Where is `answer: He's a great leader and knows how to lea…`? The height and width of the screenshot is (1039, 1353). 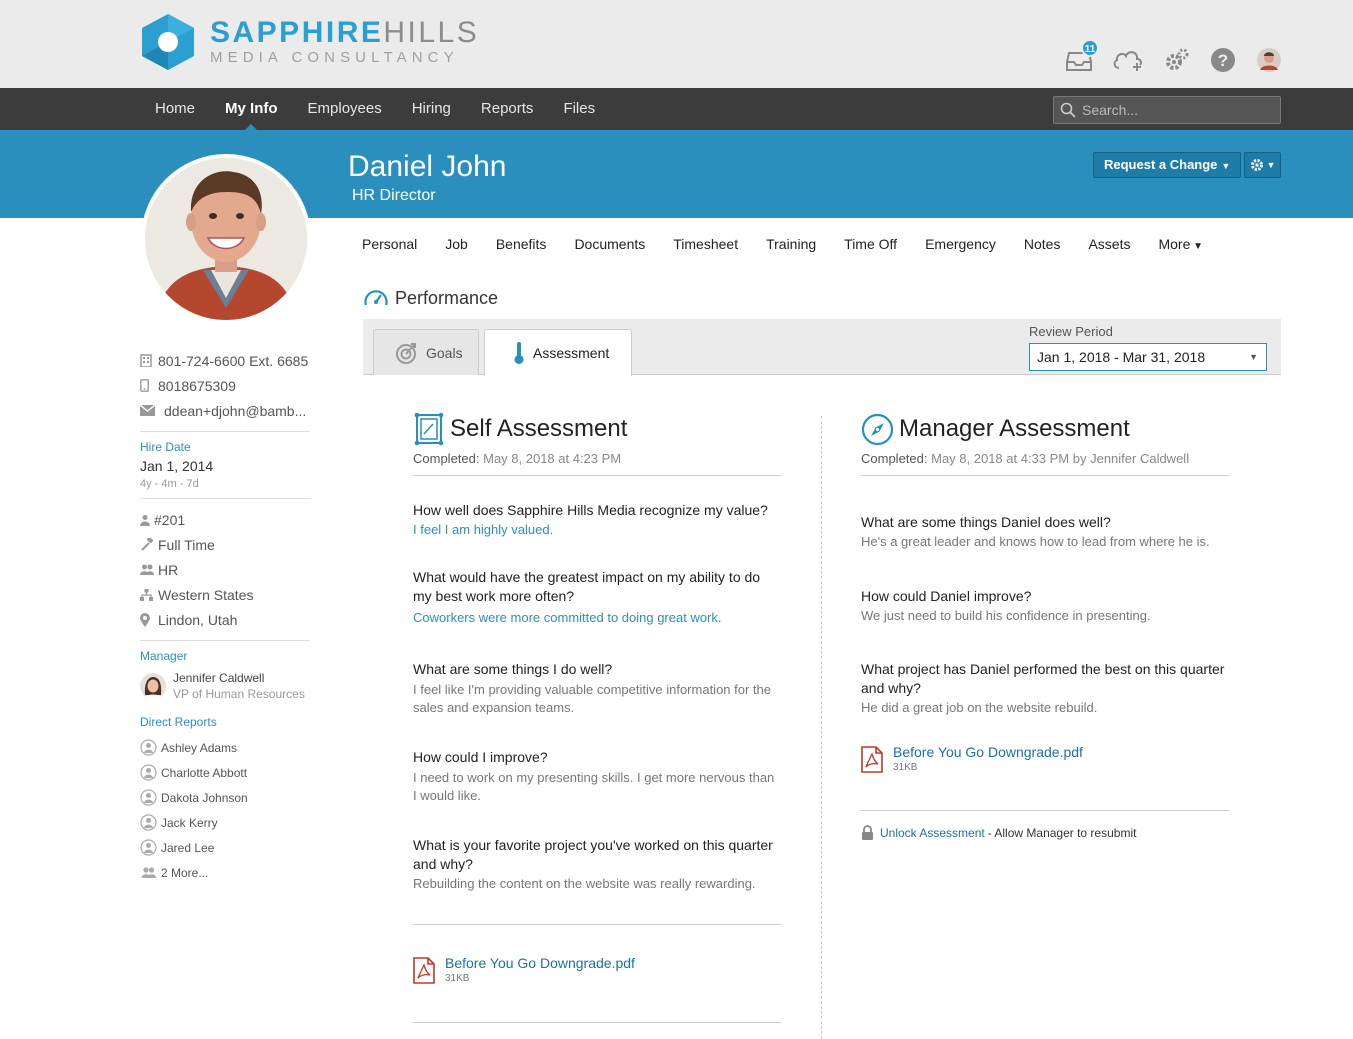 answer: He's a great leader and knows how to lea… is located at coordinates (1035, 541).